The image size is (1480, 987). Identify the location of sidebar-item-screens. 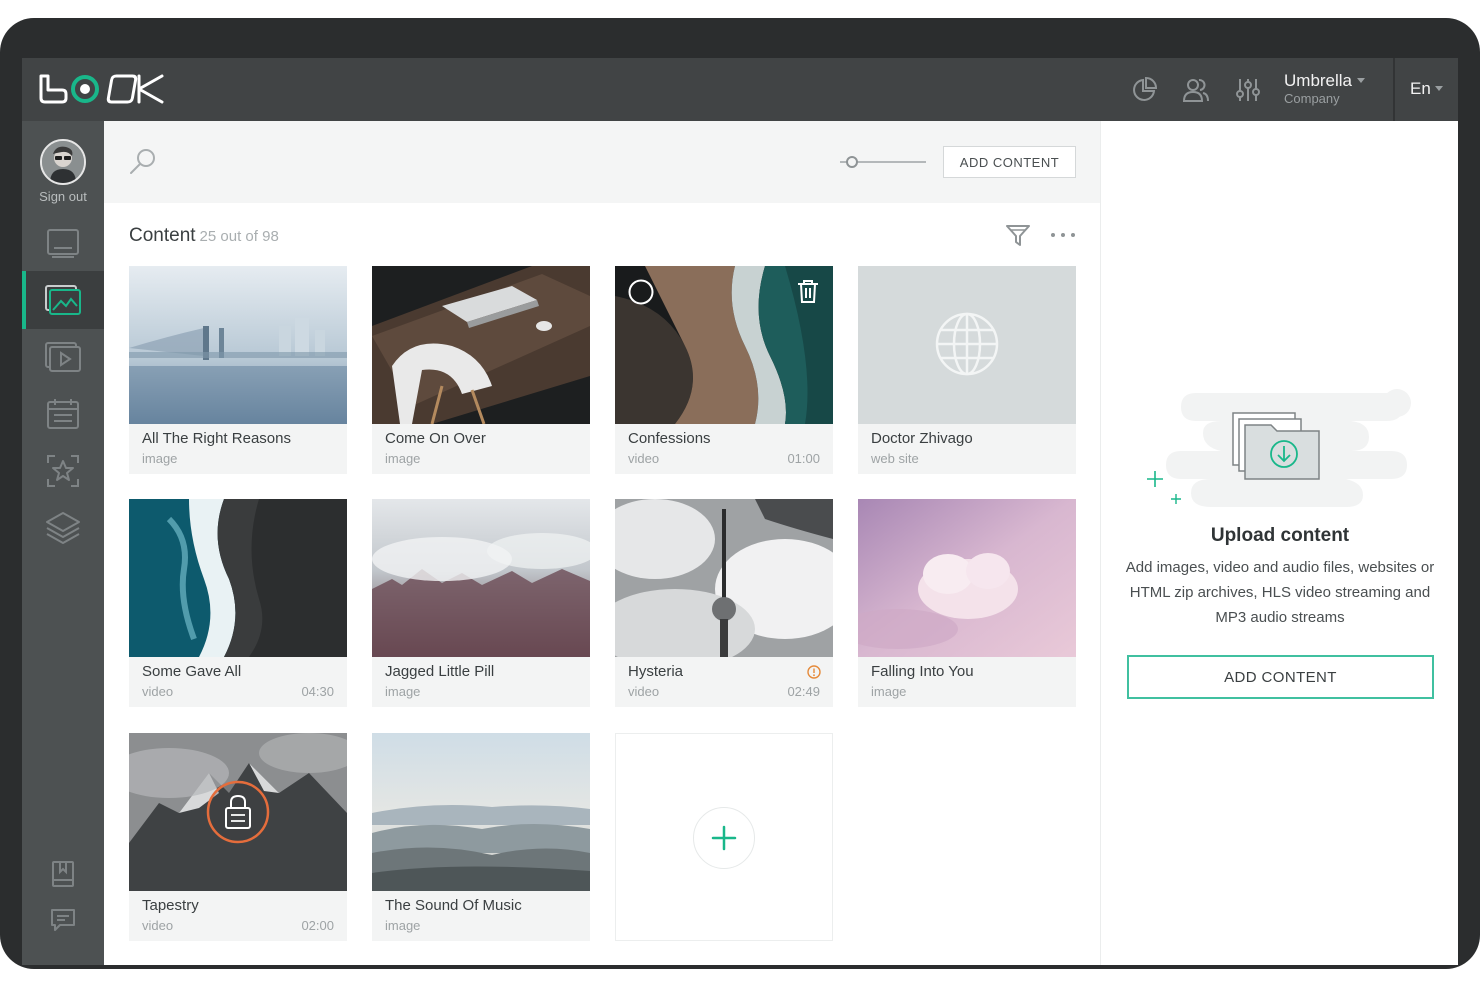
(63, 243).